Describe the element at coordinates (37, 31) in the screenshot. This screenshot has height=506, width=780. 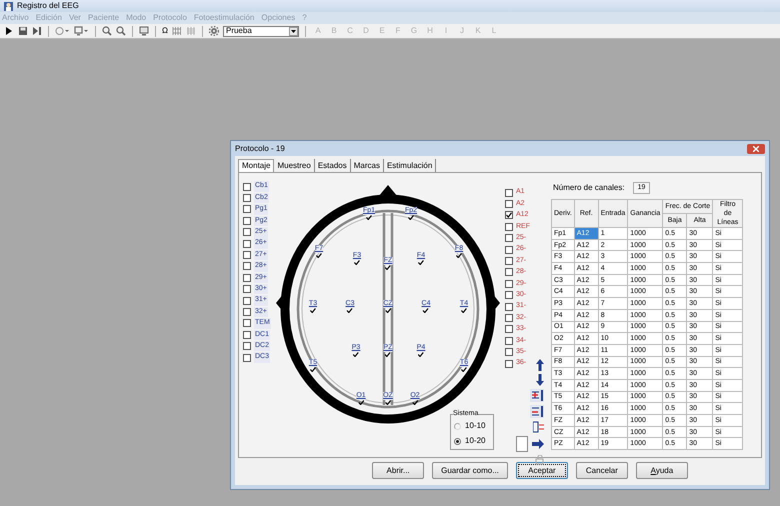
I see `step-icon` at that location.